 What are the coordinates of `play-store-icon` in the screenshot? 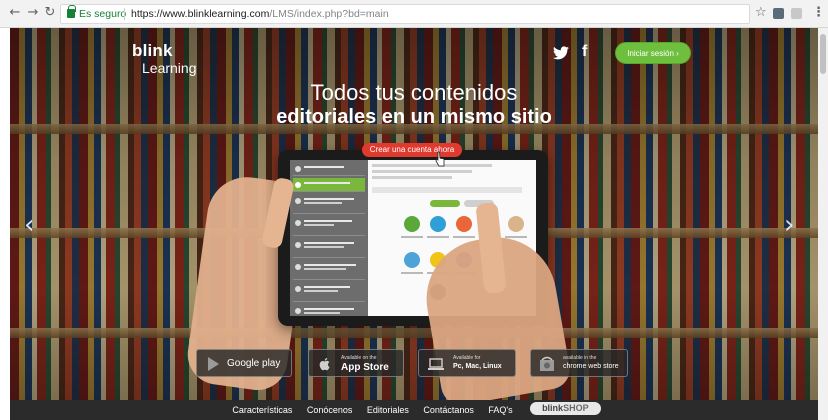 It's located at (213, 364).